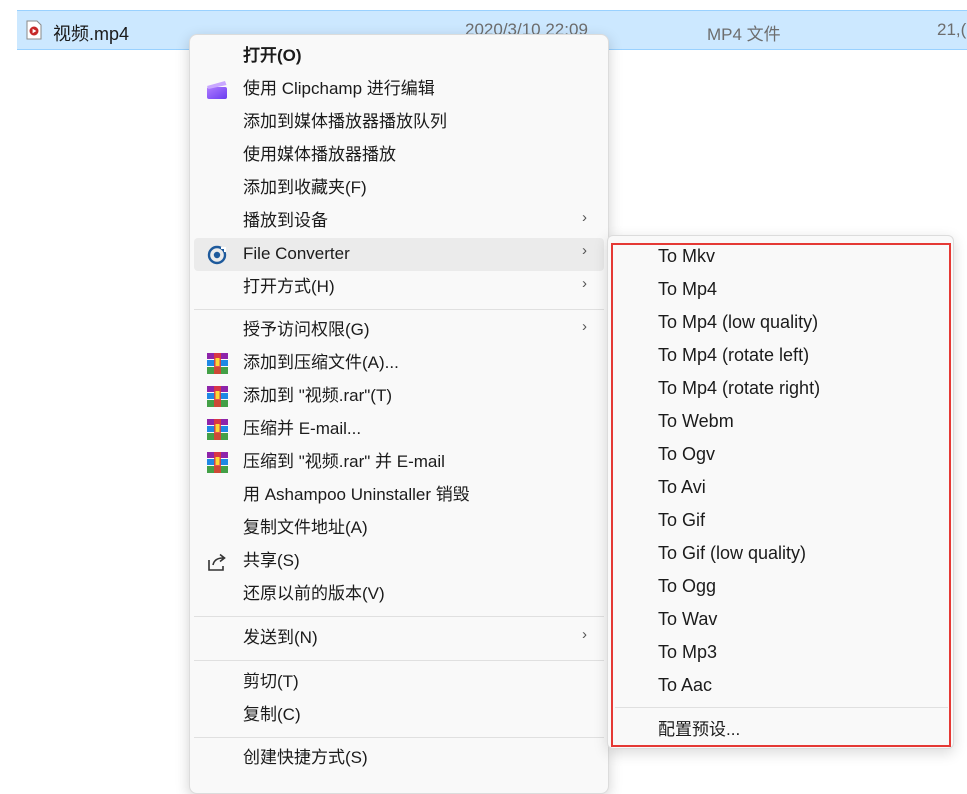 The height and width of the screenshot is (794, 967). What do you see at coordinates (306, 329) in the screenshot?
I see `menu-item-label: 授予访问权限(G)` at bounding box center [306, 329].